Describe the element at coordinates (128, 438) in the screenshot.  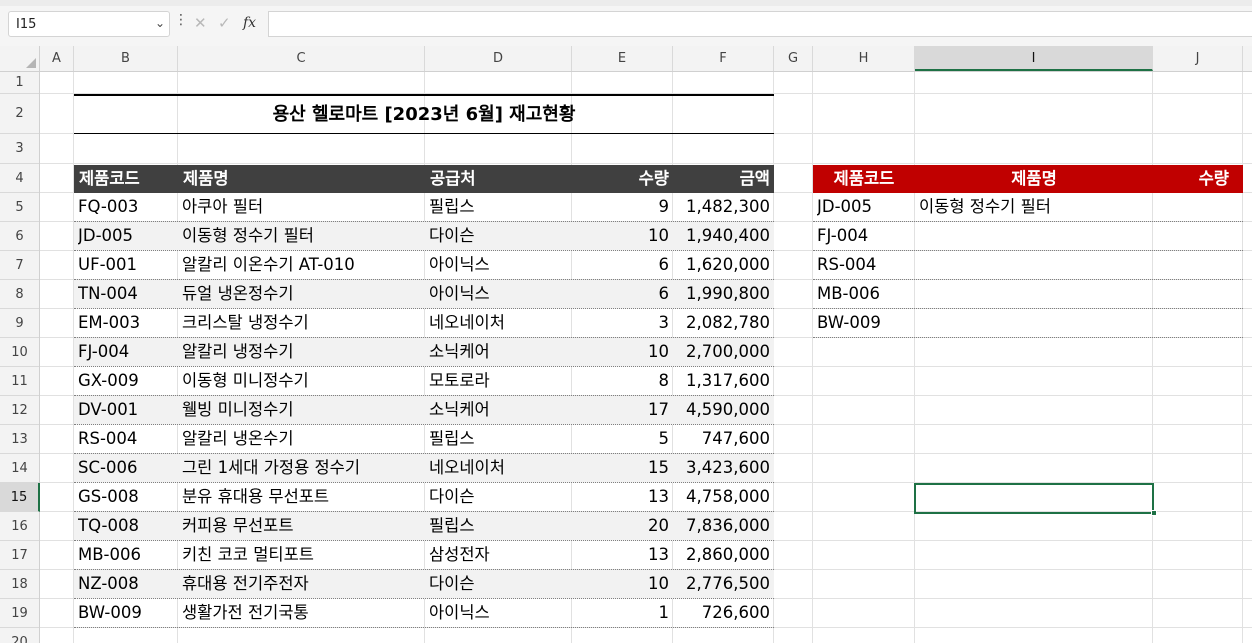
I see `table-cell: RS-004` at that location.